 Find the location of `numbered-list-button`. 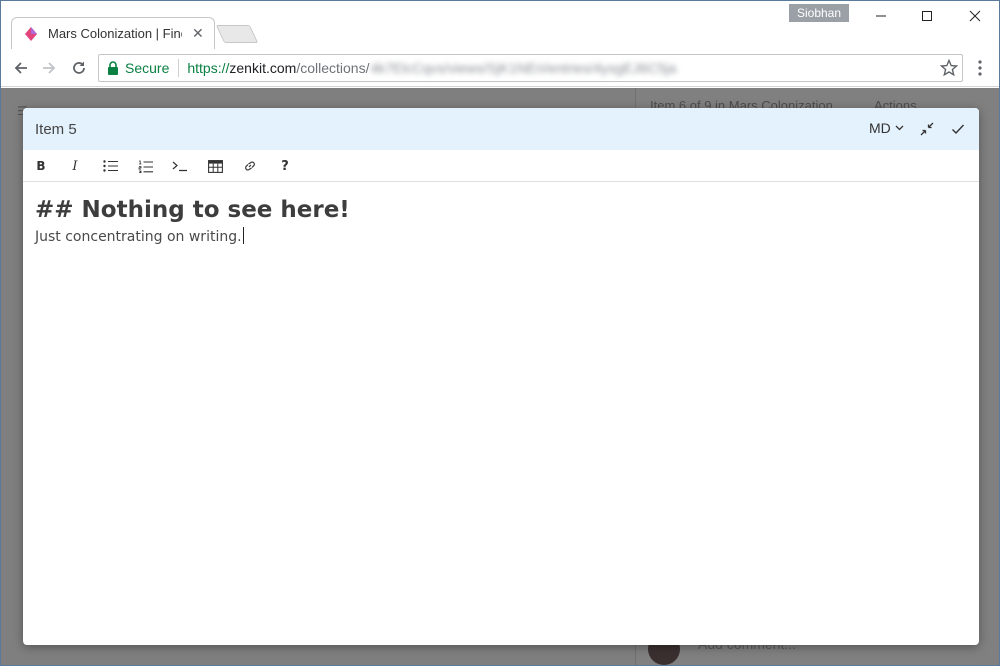

numbered-list-button is located at coordinates (145, 166).